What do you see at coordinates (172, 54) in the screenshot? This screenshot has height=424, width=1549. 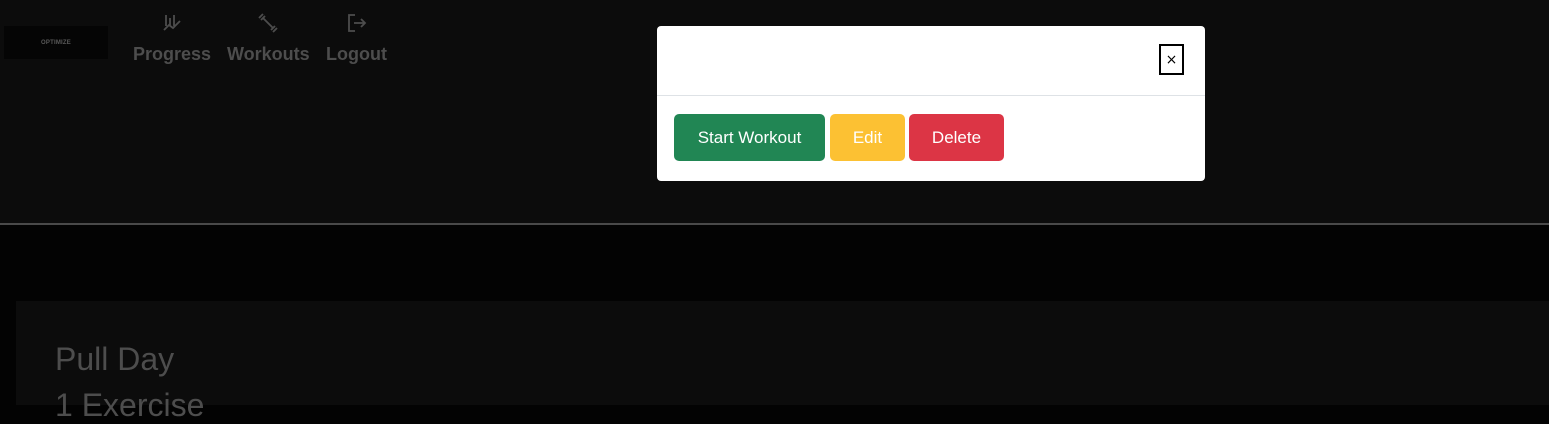 I see `nav-label-progress: Progress` at bounding box center [172, 54].